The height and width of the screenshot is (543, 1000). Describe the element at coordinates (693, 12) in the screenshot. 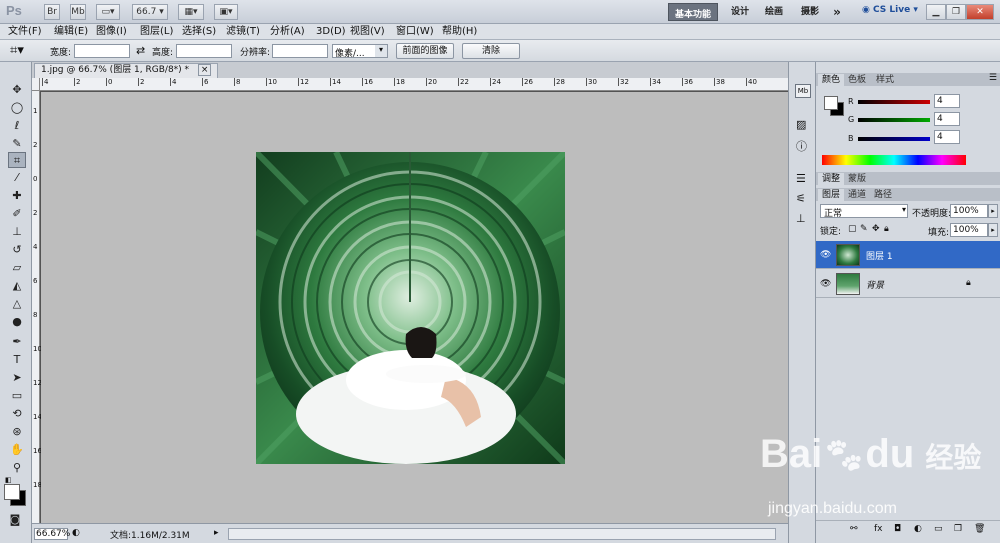

I see `workspace-essentials-button: 基本功能` at that location.